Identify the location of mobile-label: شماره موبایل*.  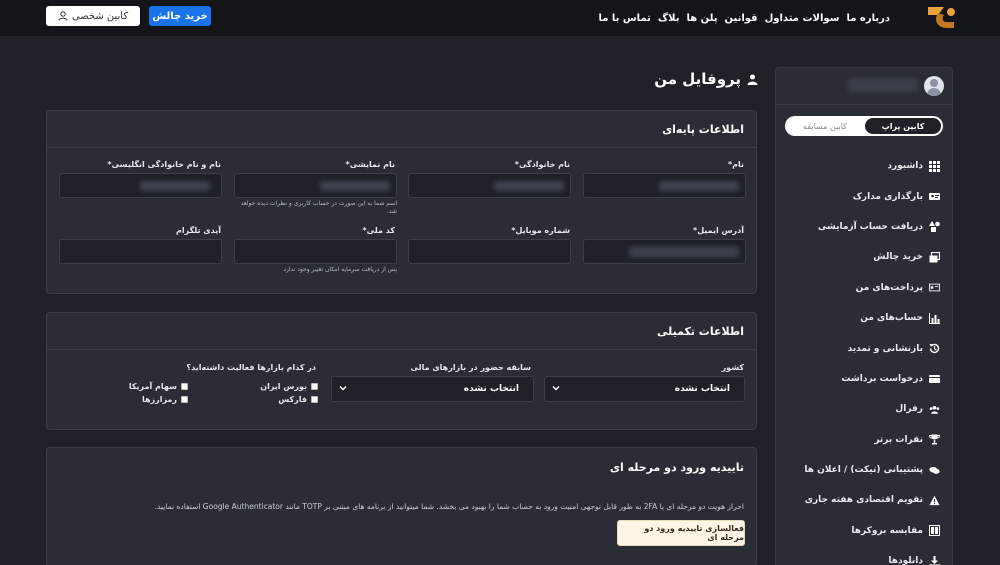
(540, 230).